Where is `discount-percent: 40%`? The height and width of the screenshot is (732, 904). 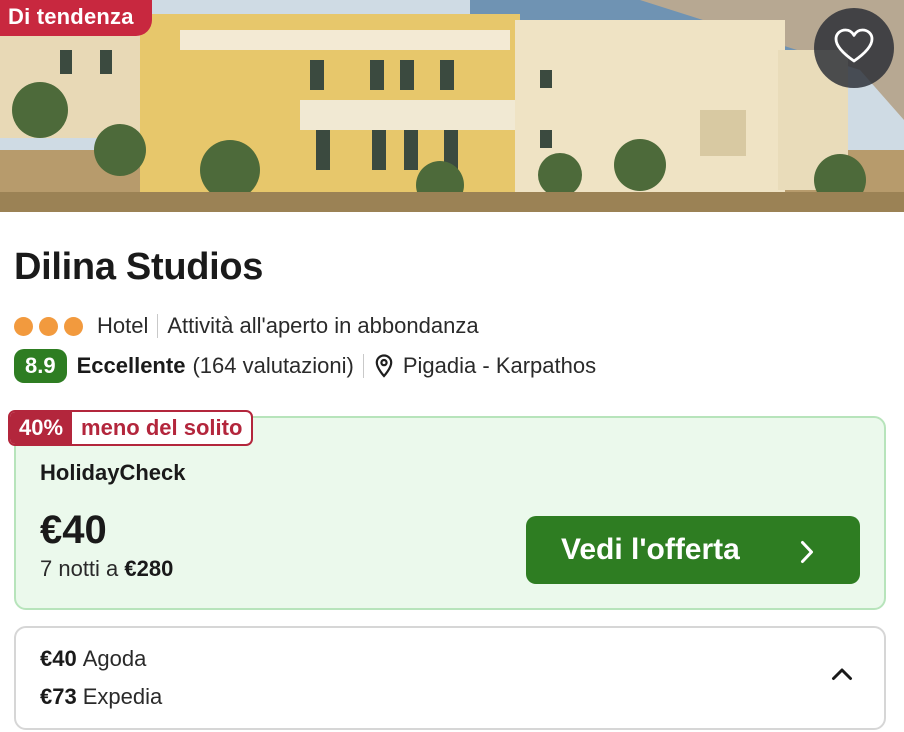
discount-percent: 40% is located at coordinates (41, 428).